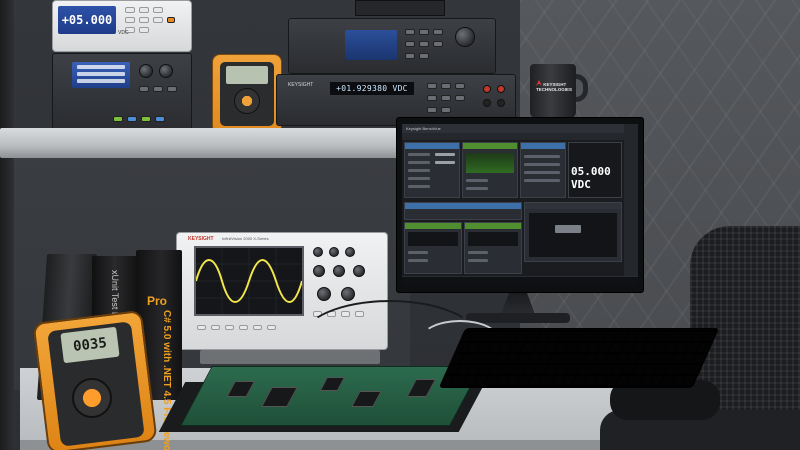 The width and height of the screenshot is (800, 450). Describe the element at coordinates (400, 8) in the screenshot. I see `instrument-top-unit` at that location.